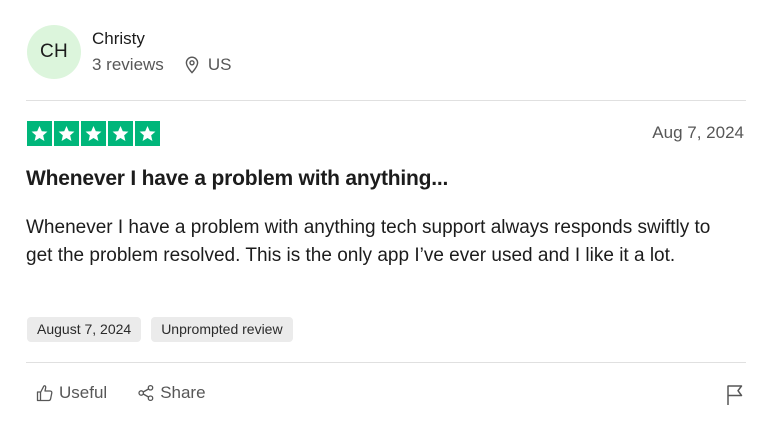  I want to click on useful-button: Useful, so click(71, 393).